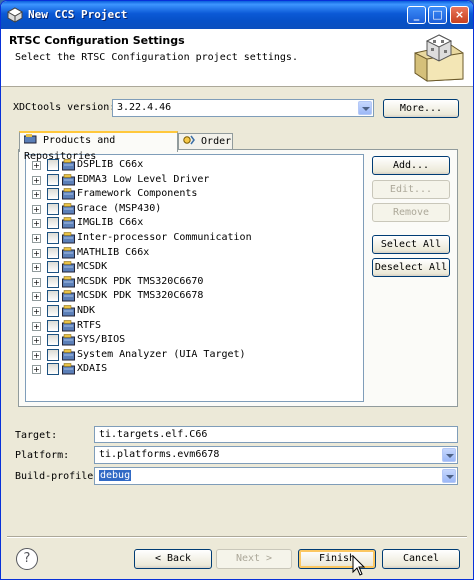  I want to click on tree-item-label: System Analyzer (UIA Target), so click(161, 354).